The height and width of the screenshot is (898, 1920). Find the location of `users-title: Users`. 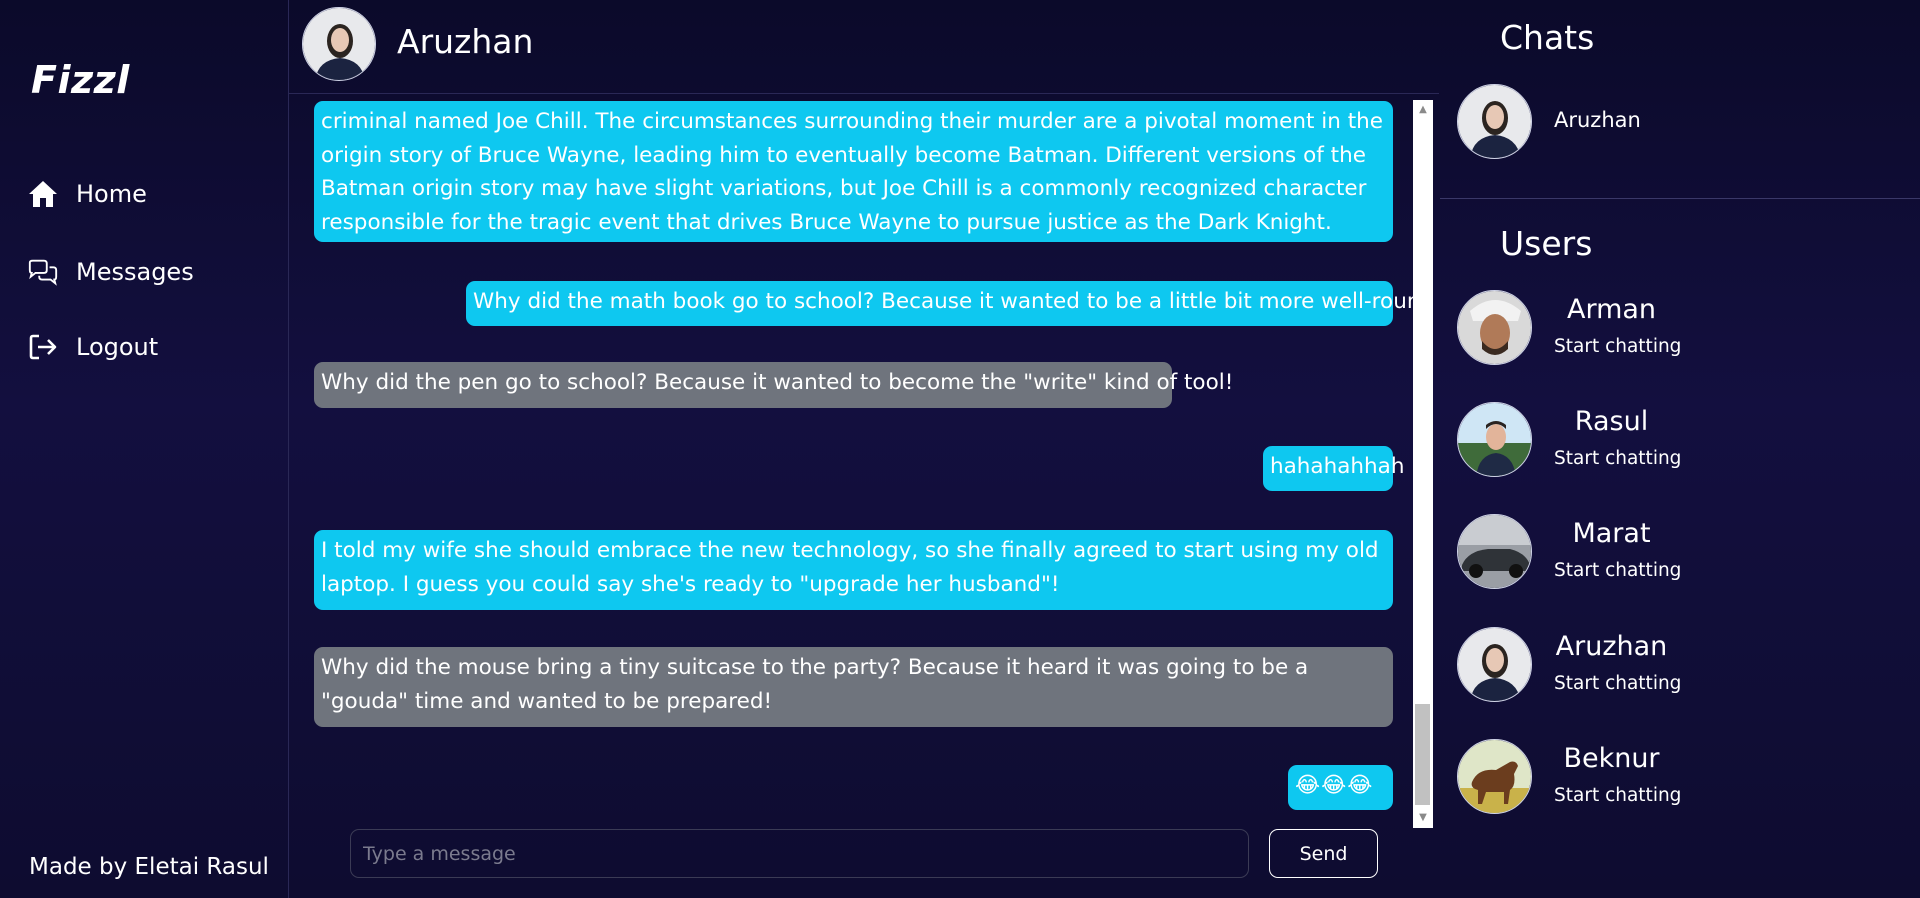

users-title: Users is located at coordinates (1546, 243).